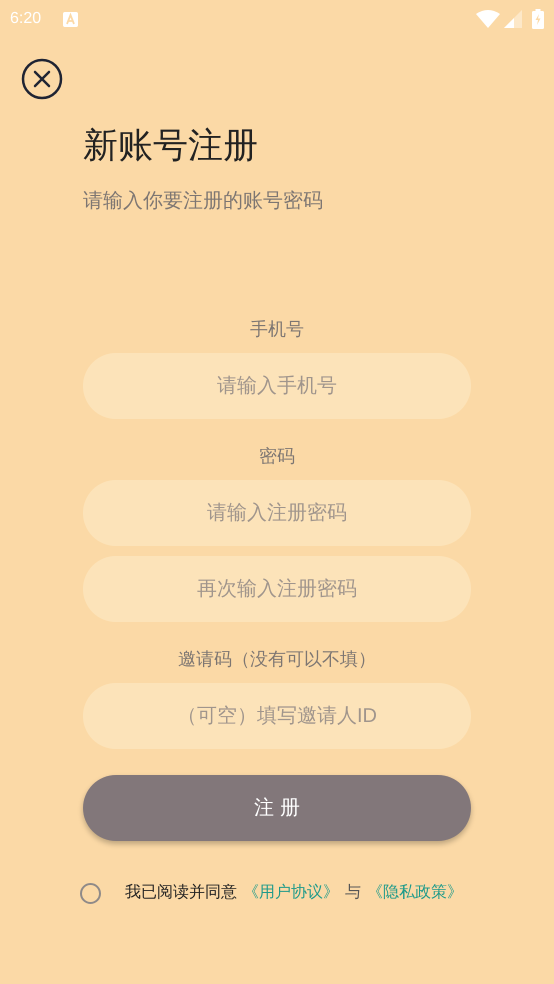  What do you see at coordinates (538, 19) in the screenshot?
I see `battery-icon` at bounding box center [538, 19].